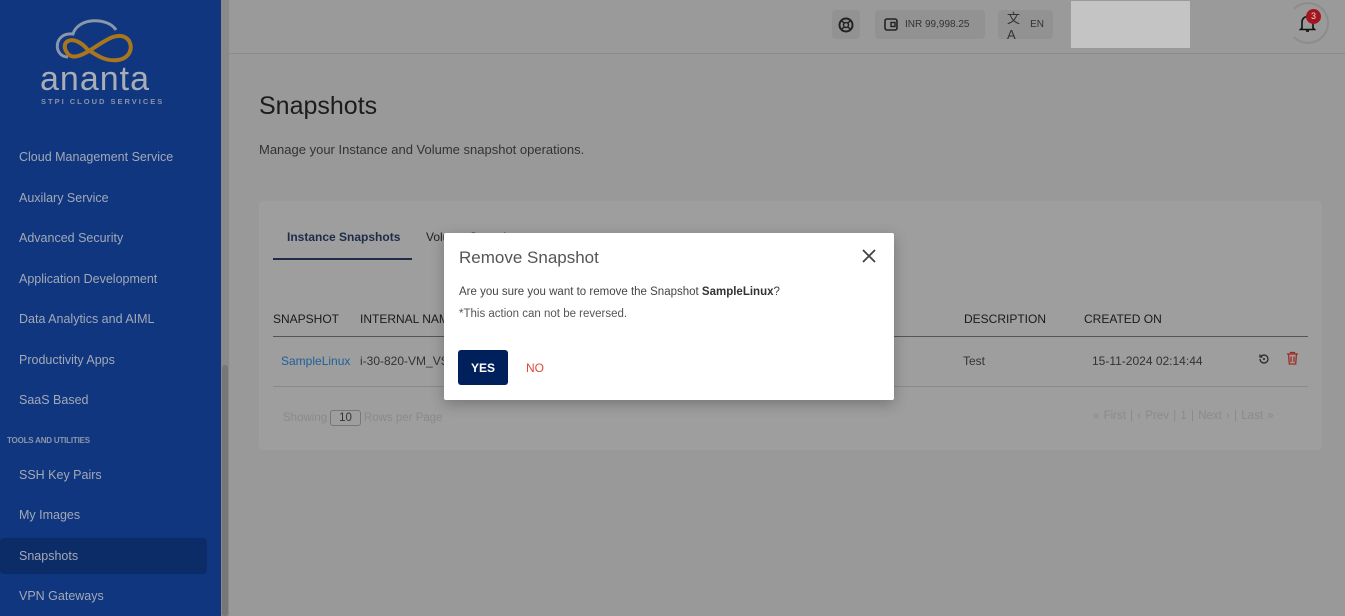 The height and width of the screenshot is (616, 1345). I want to click on close-icon, so click(869, 256).